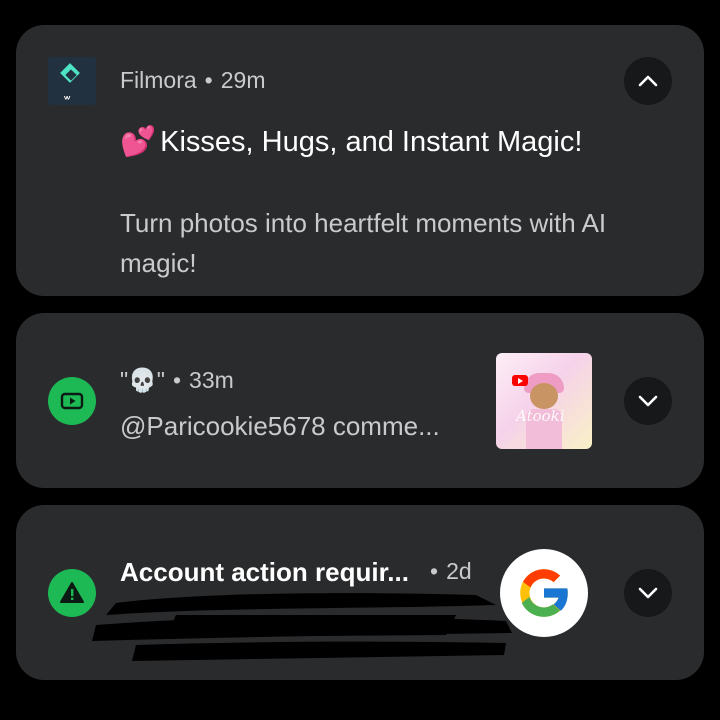  What do you see at coordinates (138, 142) in the screenshot?
I see `two-hearts-icon: 💕` at bounding box center [138, 142].